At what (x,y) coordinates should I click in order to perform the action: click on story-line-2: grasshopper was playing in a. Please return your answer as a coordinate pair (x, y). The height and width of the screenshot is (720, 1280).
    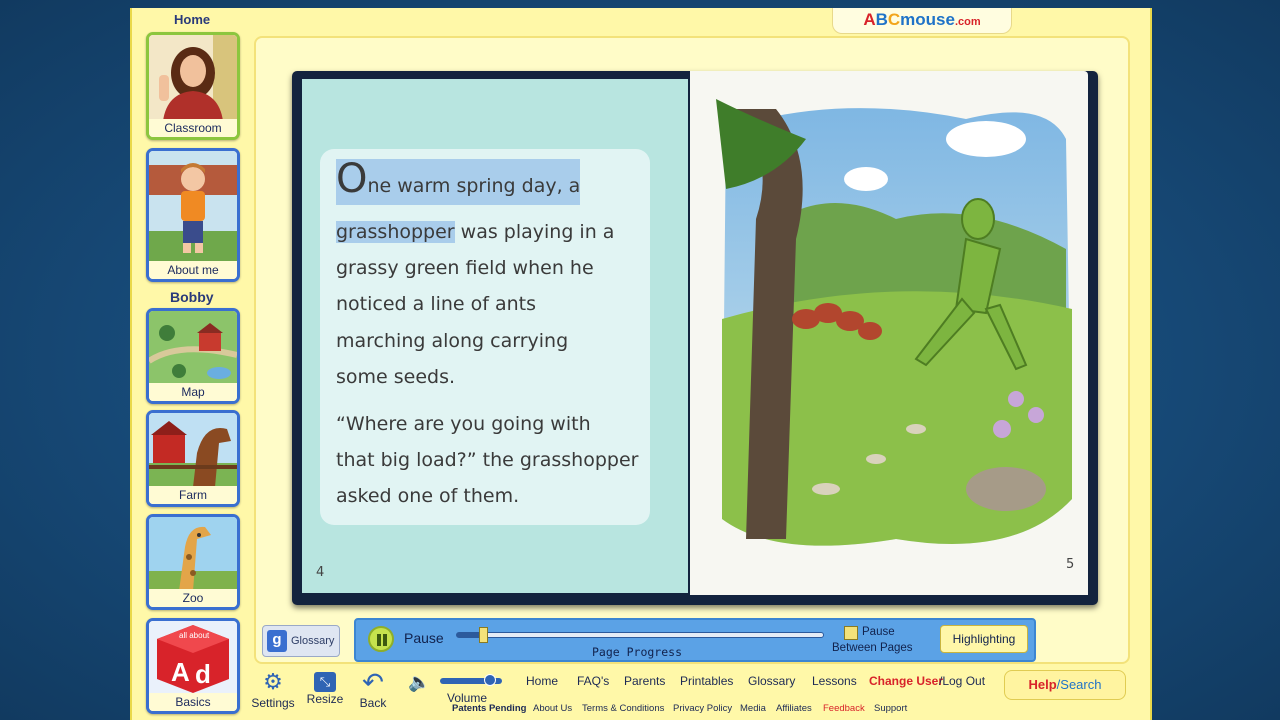
    Looking at the image, I should click on (475, 232).